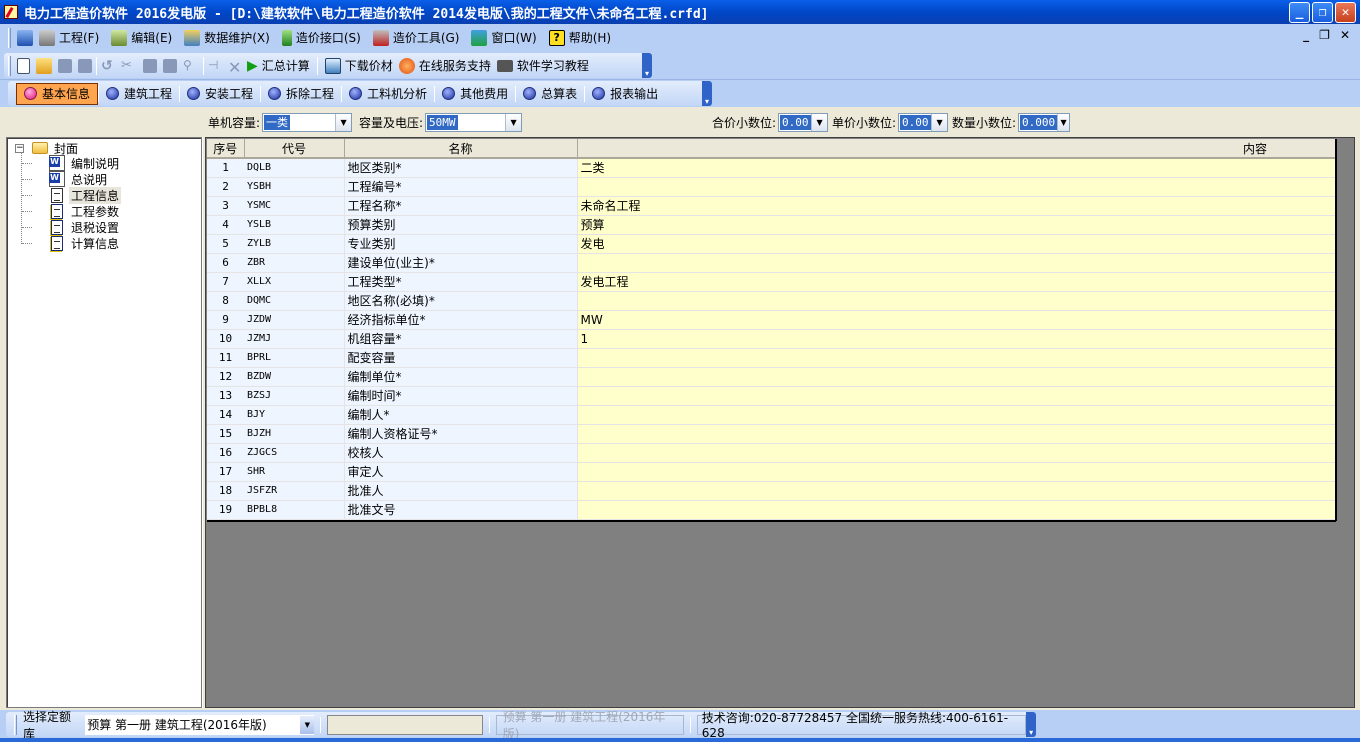 The width and height of the screenshot is (1360, 742). Describe the element at coordinates (278, 66) in the screenshot. I see `calculate-button: ▶ 汇总计算` at that location.